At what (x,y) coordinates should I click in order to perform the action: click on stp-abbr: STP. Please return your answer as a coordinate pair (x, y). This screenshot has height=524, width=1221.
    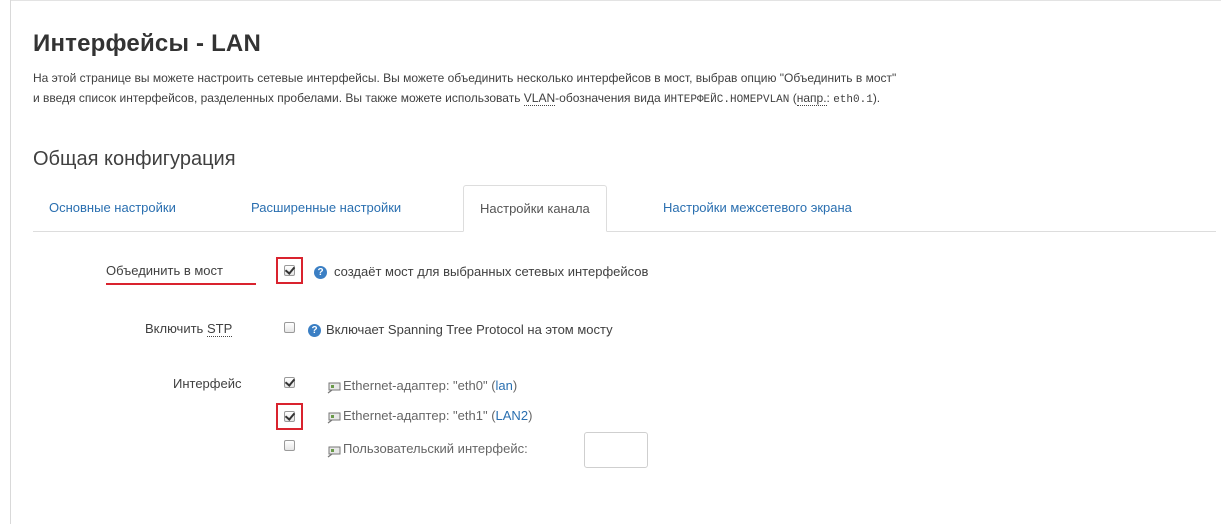
    Looking at the image, I should click on (219, 329).